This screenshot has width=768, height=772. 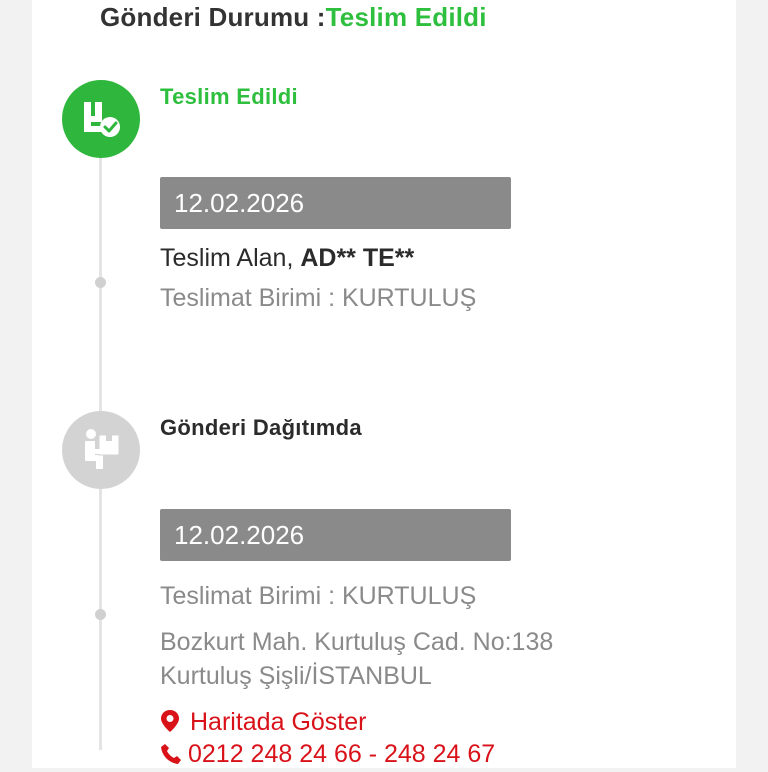 I want to click on show-on-map-label: Haritada Göster, so click(x=278, y=722).